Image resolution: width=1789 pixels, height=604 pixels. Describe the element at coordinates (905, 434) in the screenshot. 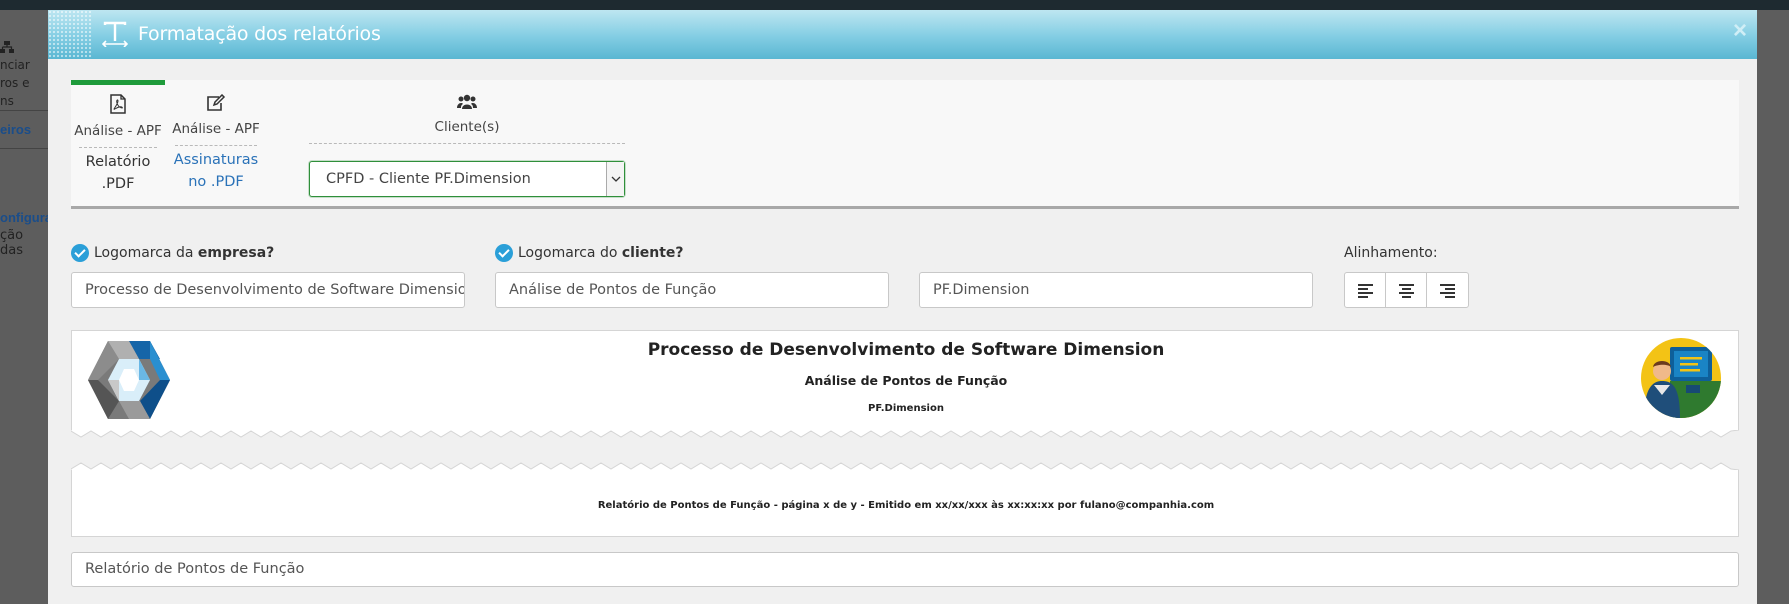

I see `header-torn-edge` at that location.